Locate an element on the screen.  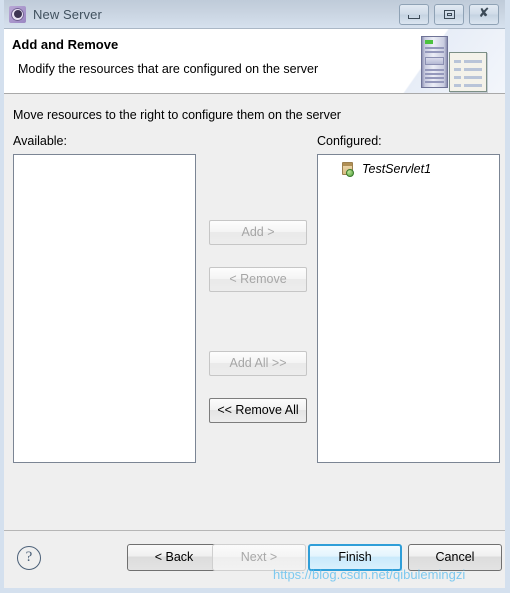
remove-all-button: << Remove All is located at coordinates (258, 410).